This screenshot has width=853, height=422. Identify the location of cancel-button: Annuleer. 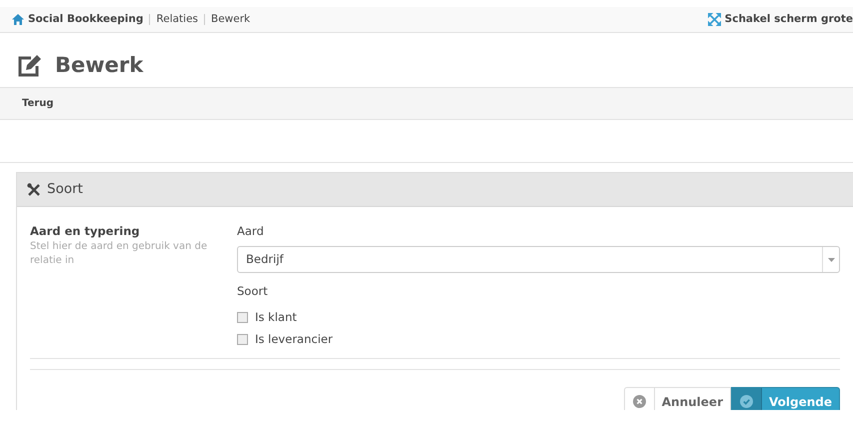
(677, 398).